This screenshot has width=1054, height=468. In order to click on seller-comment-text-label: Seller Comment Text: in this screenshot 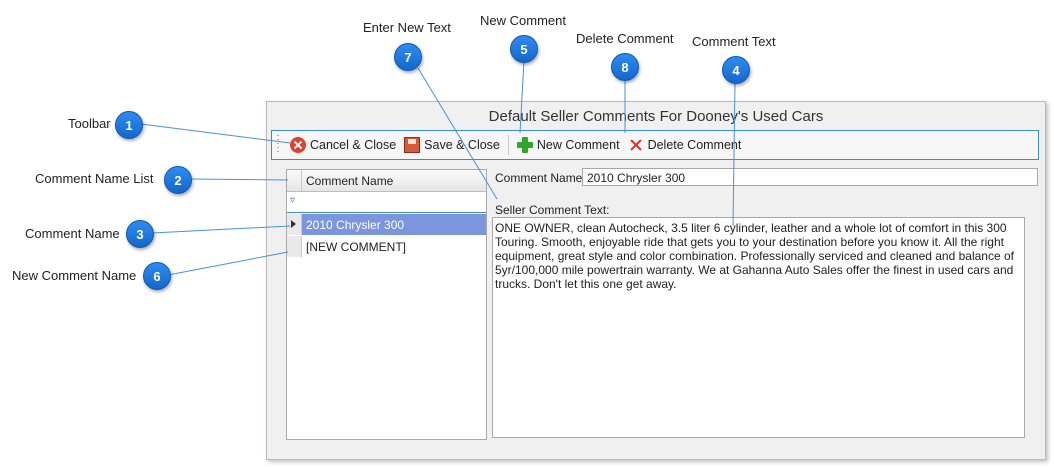, I will do `click(552, 210)`.